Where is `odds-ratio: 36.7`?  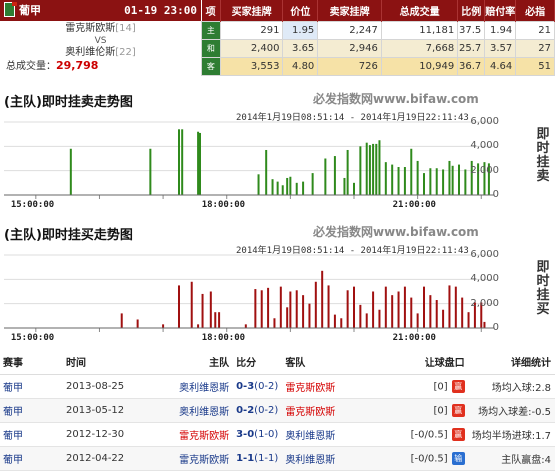 odds-ratio: 36.7 is located at coordinates (471, 66).